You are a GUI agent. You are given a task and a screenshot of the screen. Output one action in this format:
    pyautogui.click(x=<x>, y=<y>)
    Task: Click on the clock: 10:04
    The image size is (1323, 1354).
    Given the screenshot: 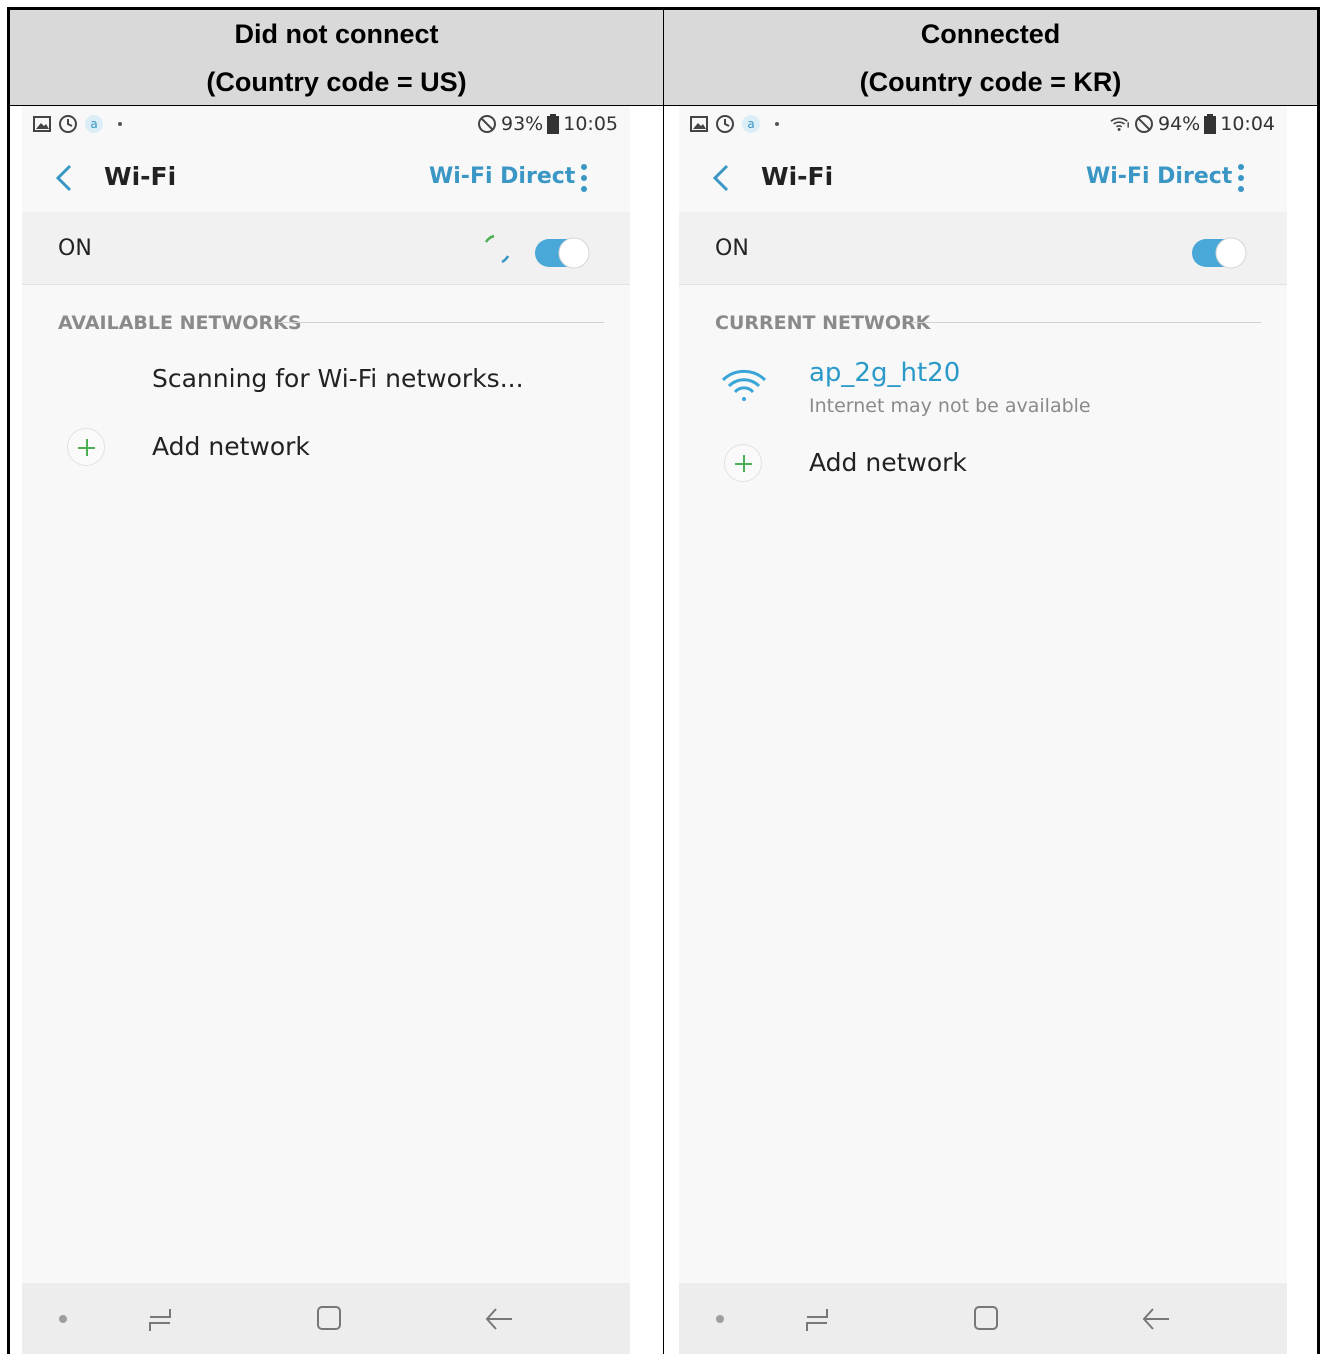 What is the action you would take?
    pyautogui.click(x=1247, y=124)
    